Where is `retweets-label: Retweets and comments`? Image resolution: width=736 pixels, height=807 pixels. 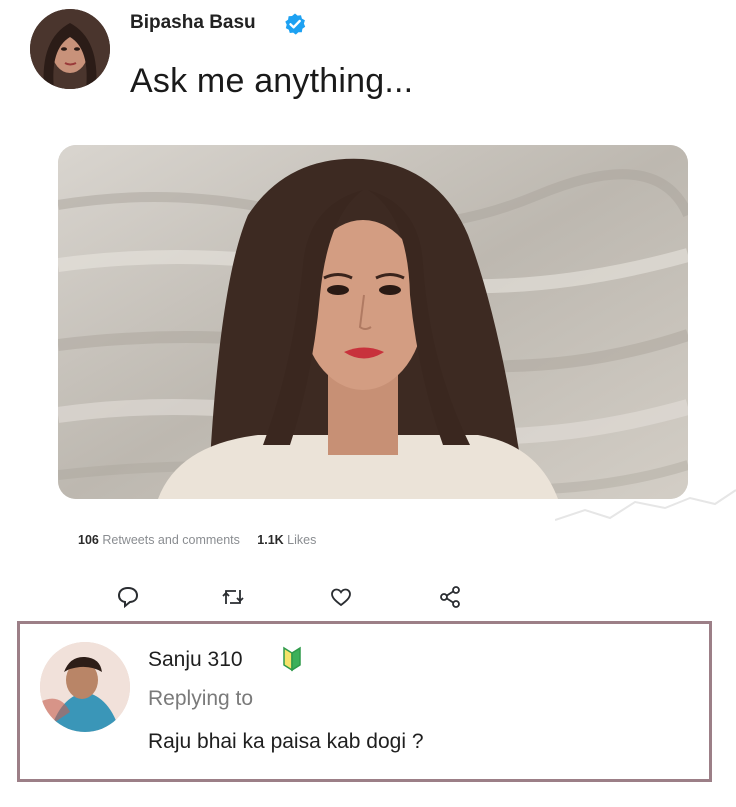 retweets-label: Retweets and comments is located at coordinates (171, 540).